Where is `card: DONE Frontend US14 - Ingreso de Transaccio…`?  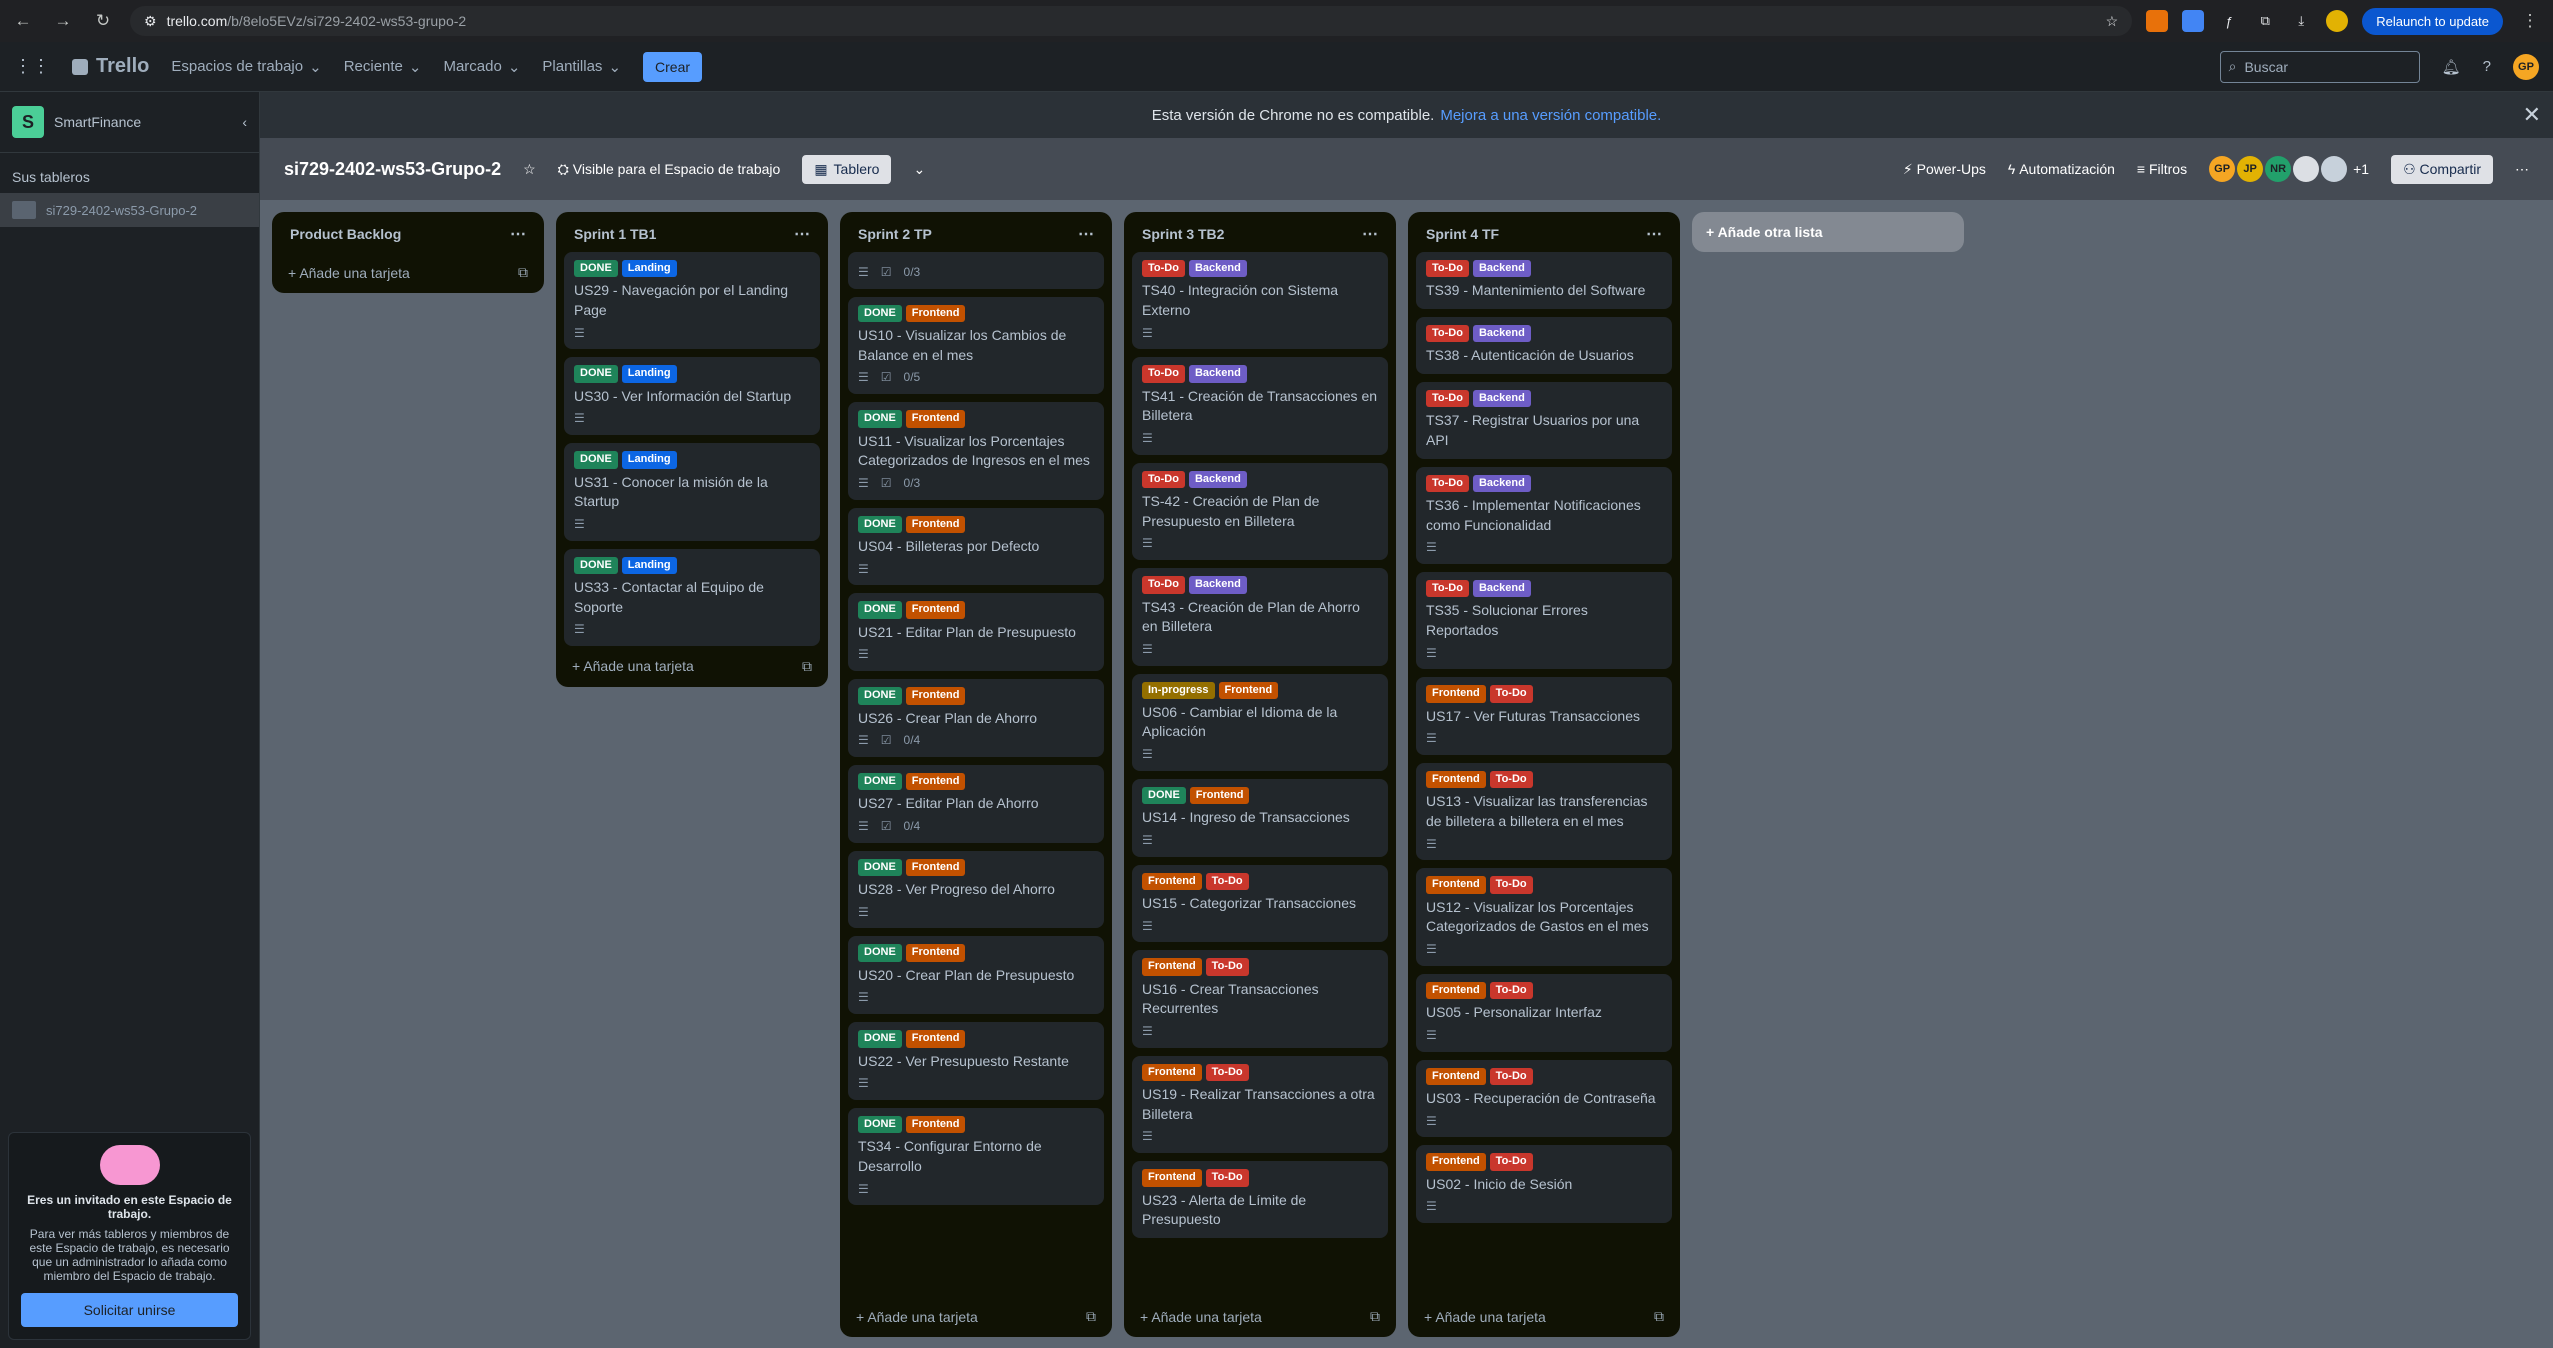 card: DONE Frontend US14 - Ingreso de Transaccio… is located at coordinates (1260, 817).